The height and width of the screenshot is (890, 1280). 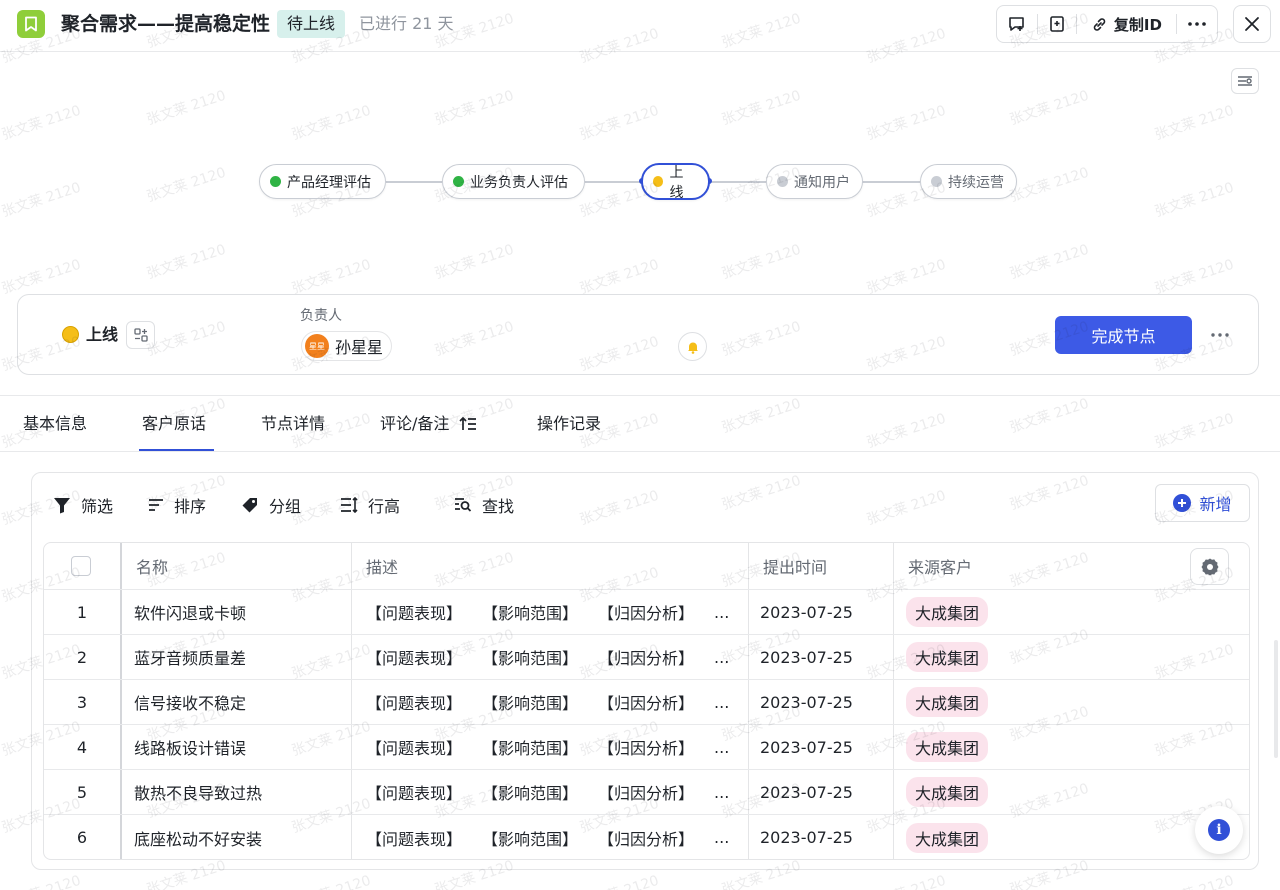 I want to click on column-header-customer: 来源客户, so click(x=940, y=566).